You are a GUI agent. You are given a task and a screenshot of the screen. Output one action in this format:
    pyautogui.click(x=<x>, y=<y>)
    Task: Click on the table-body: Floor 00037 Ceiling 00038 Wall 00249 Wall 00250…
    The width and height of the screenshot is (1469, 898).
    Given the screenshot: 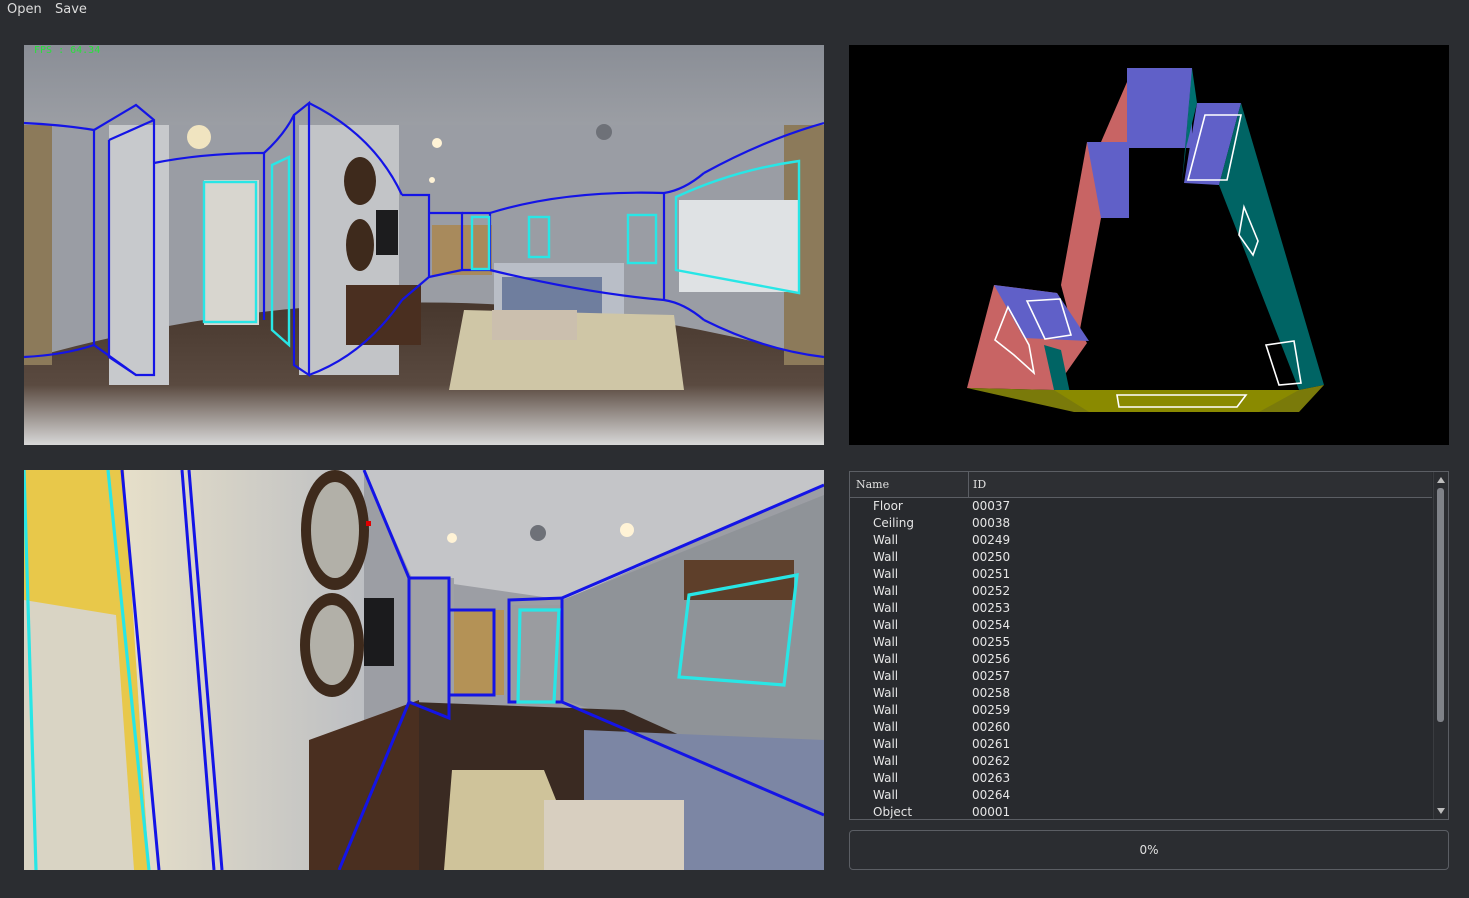 What is the action you would take?
    pyautogui.click(x=1141, y=658)
    